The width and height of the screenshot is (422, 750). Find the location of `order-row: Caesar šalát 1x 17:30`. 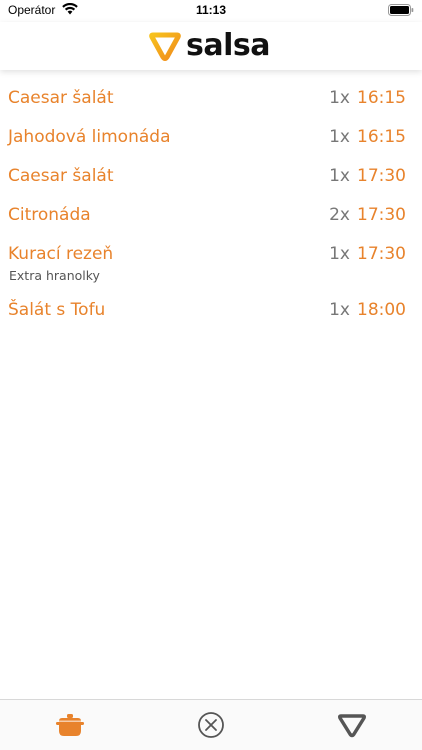

order-row: Caesar šalát 1x 17:30 is located at coordinates (211, 177).